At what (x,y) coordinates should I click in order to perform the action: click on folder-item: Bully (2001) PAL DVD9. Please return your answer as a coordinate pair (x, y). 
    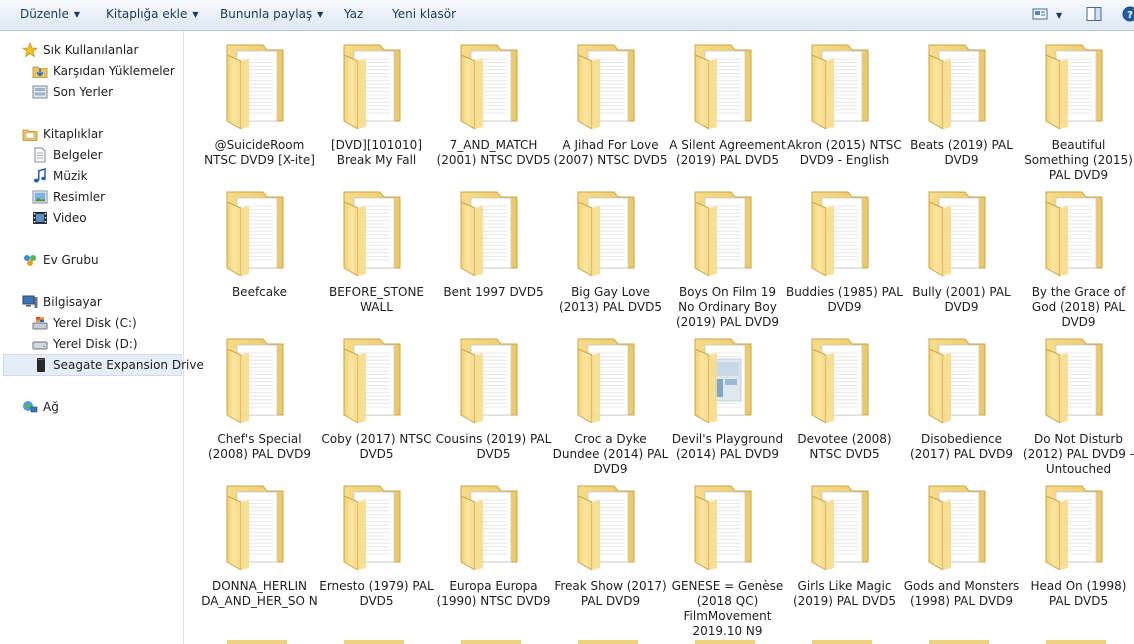
    Looking at the image, I should click on (961, 255).